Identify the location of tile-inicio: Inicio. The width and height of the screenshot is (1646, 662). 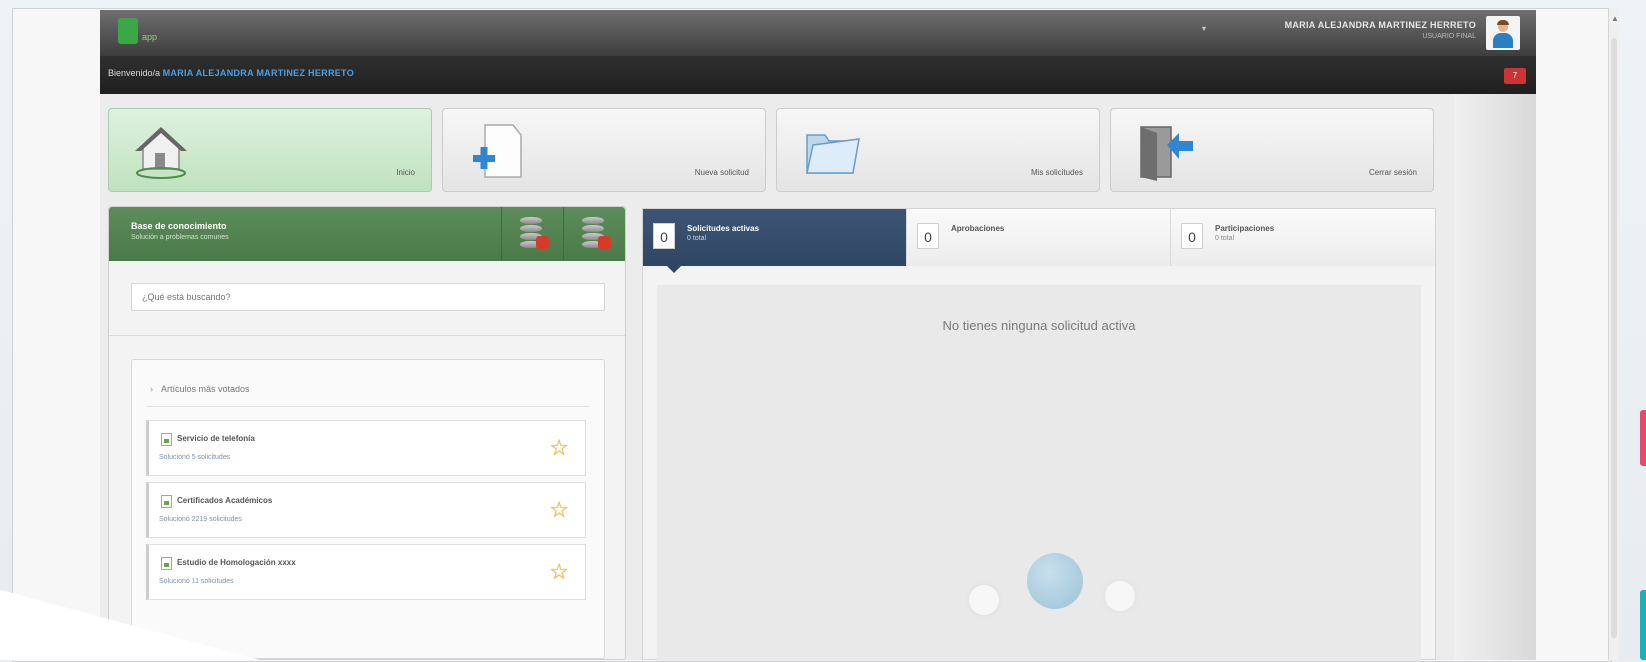
(270, 150).